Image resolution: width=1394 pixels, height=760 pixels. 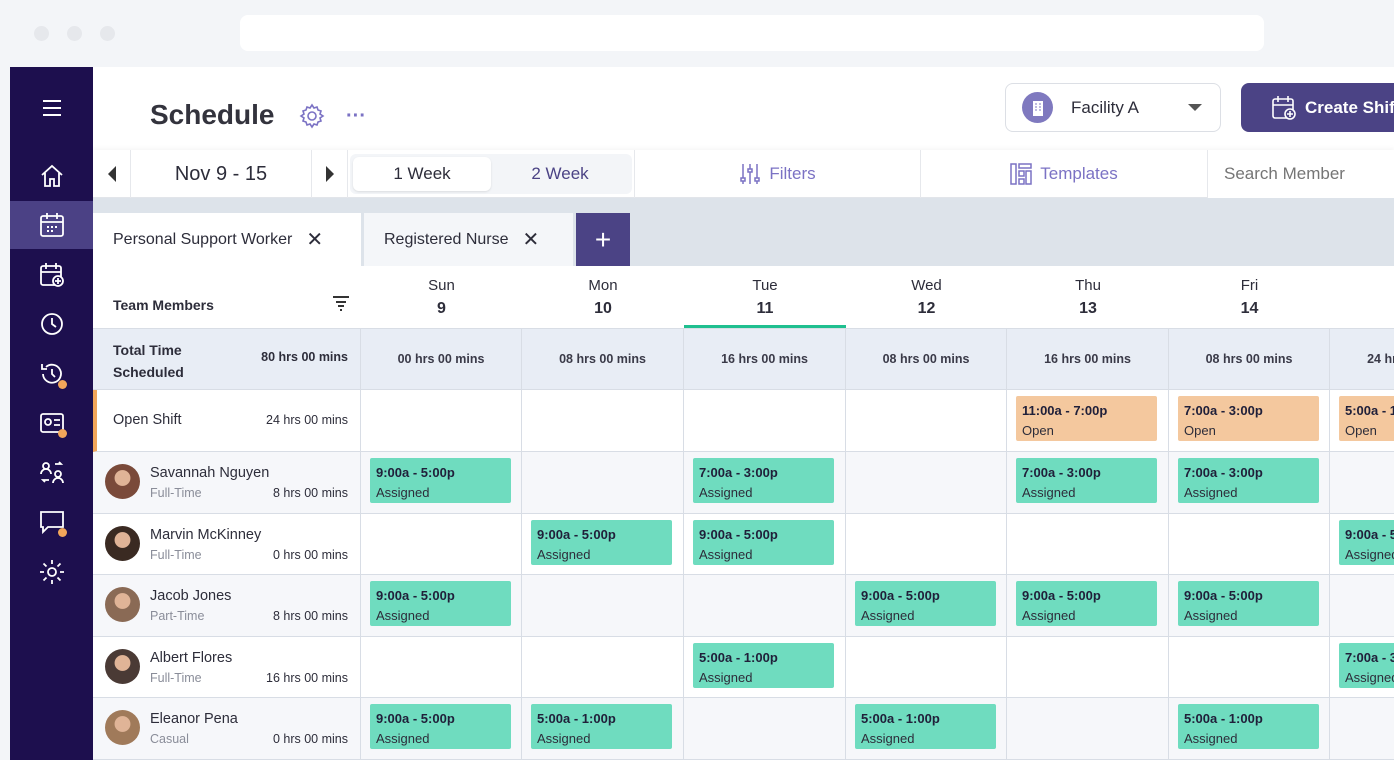 I want to click on shift-block: 11:00a - 7:00p Open, so click(x=1086, y=418).